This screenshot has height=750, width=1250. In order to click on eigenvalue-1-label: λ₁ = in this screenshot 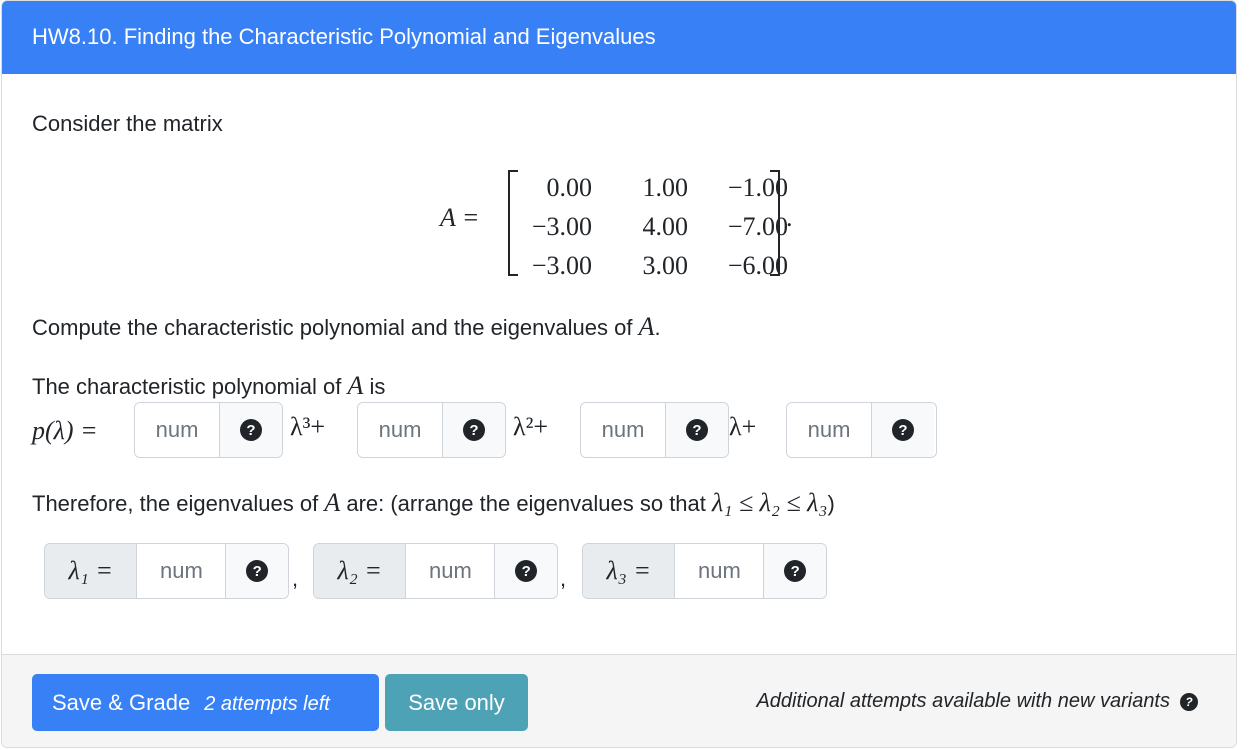, I will do `click(91, 571)`.